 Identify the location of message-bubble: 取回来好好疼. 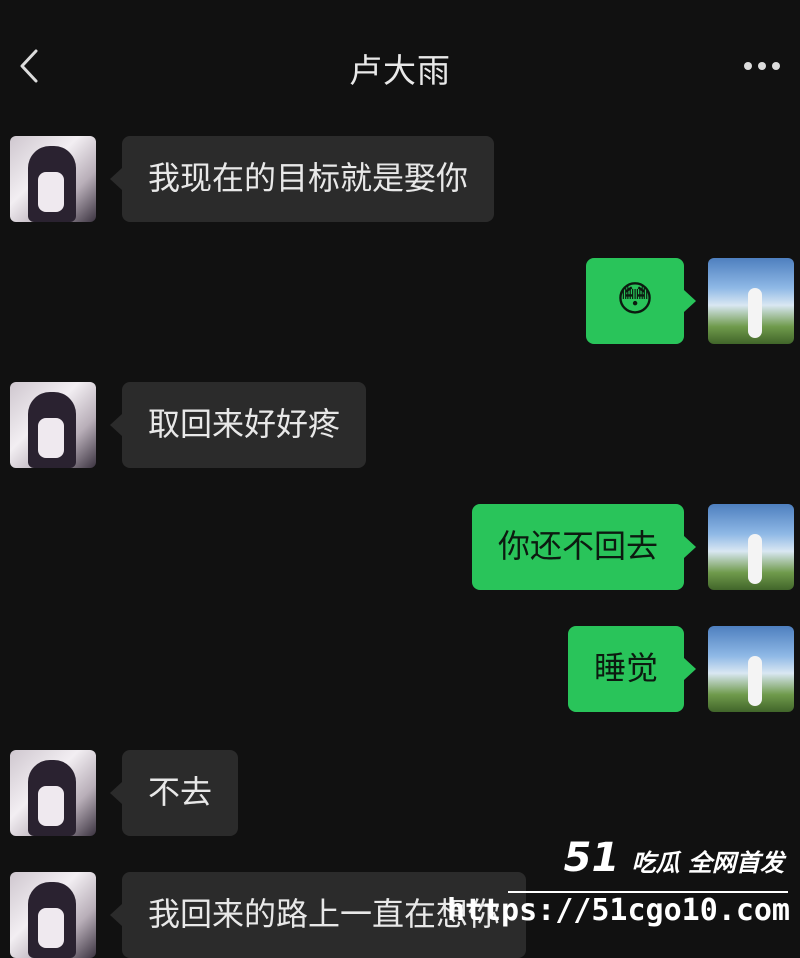
(238, 425).